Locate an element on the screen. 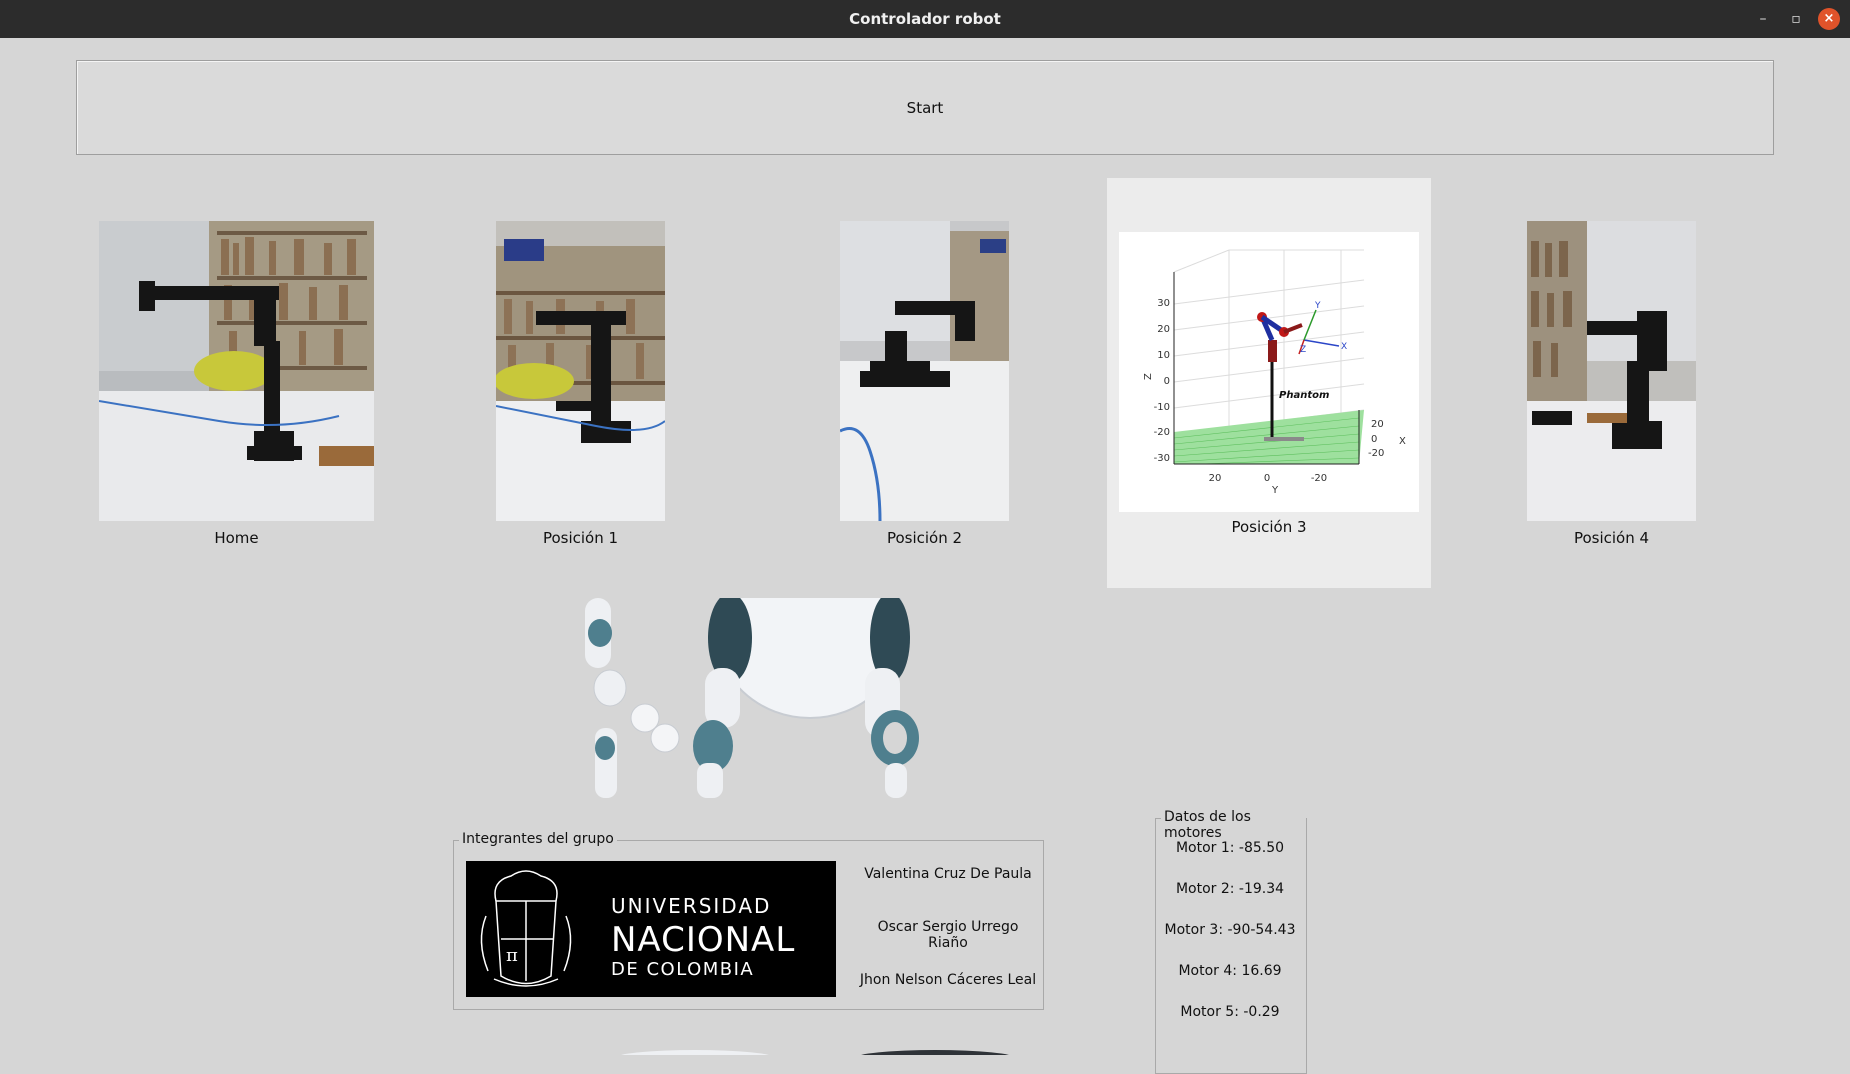 The width and height of the screenshot is (1850, 1074). group-members-title: Integrantes del grupo is located at coordinates (538, 839).